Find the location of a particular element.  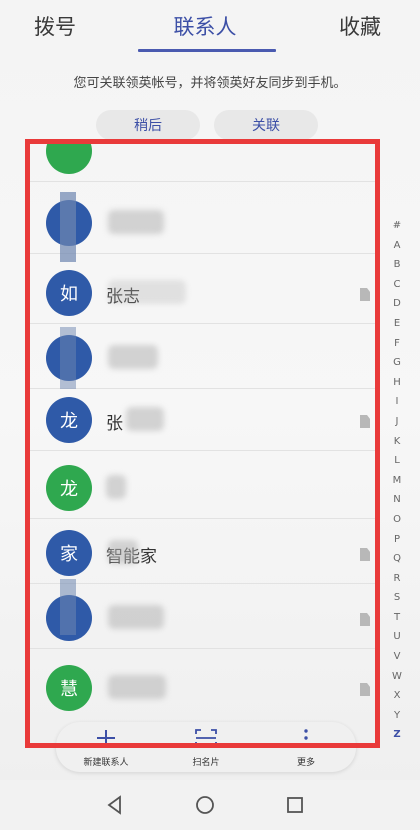

bottom-toolbar: 新建联系人 扫名片 更多 is located at coordinates (206, 747).